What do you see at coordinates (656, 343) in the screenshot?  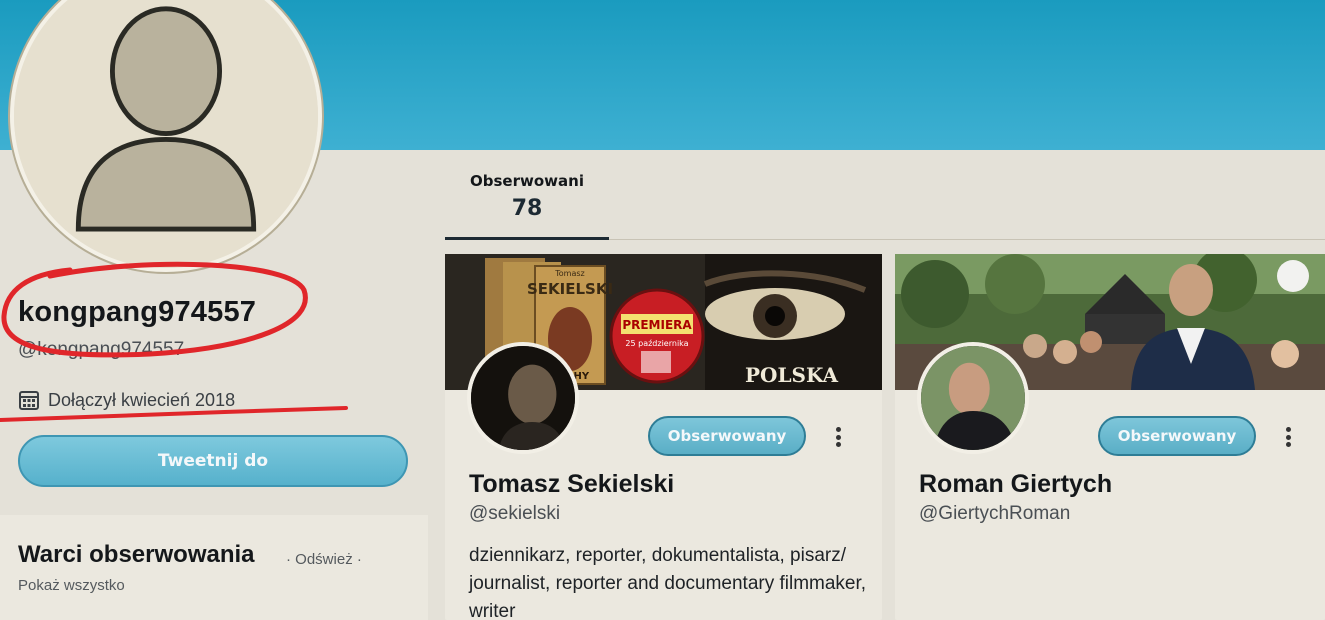 I see `banner-date-text: 25 października` at bounding box center [656, 343].